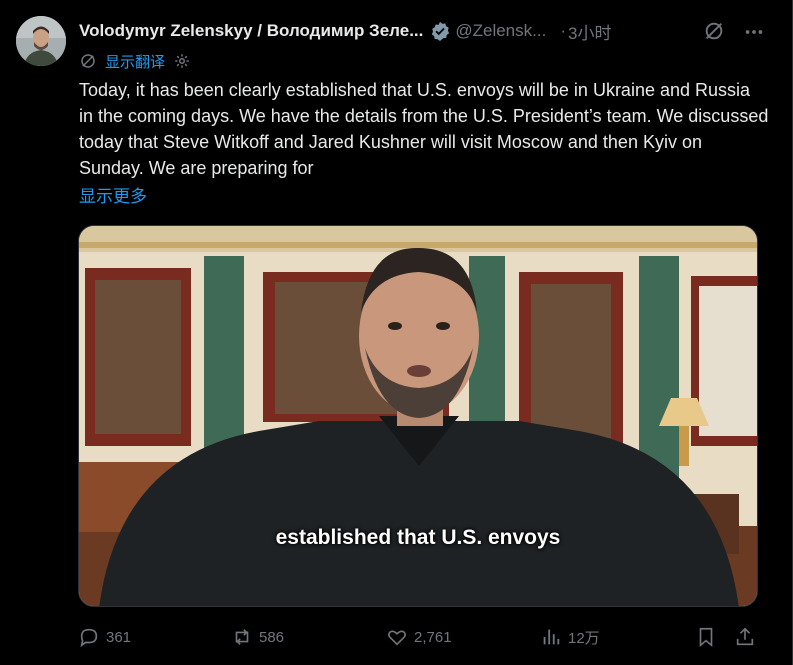  I want to click on like-count: 2,761, so click(433, 637).